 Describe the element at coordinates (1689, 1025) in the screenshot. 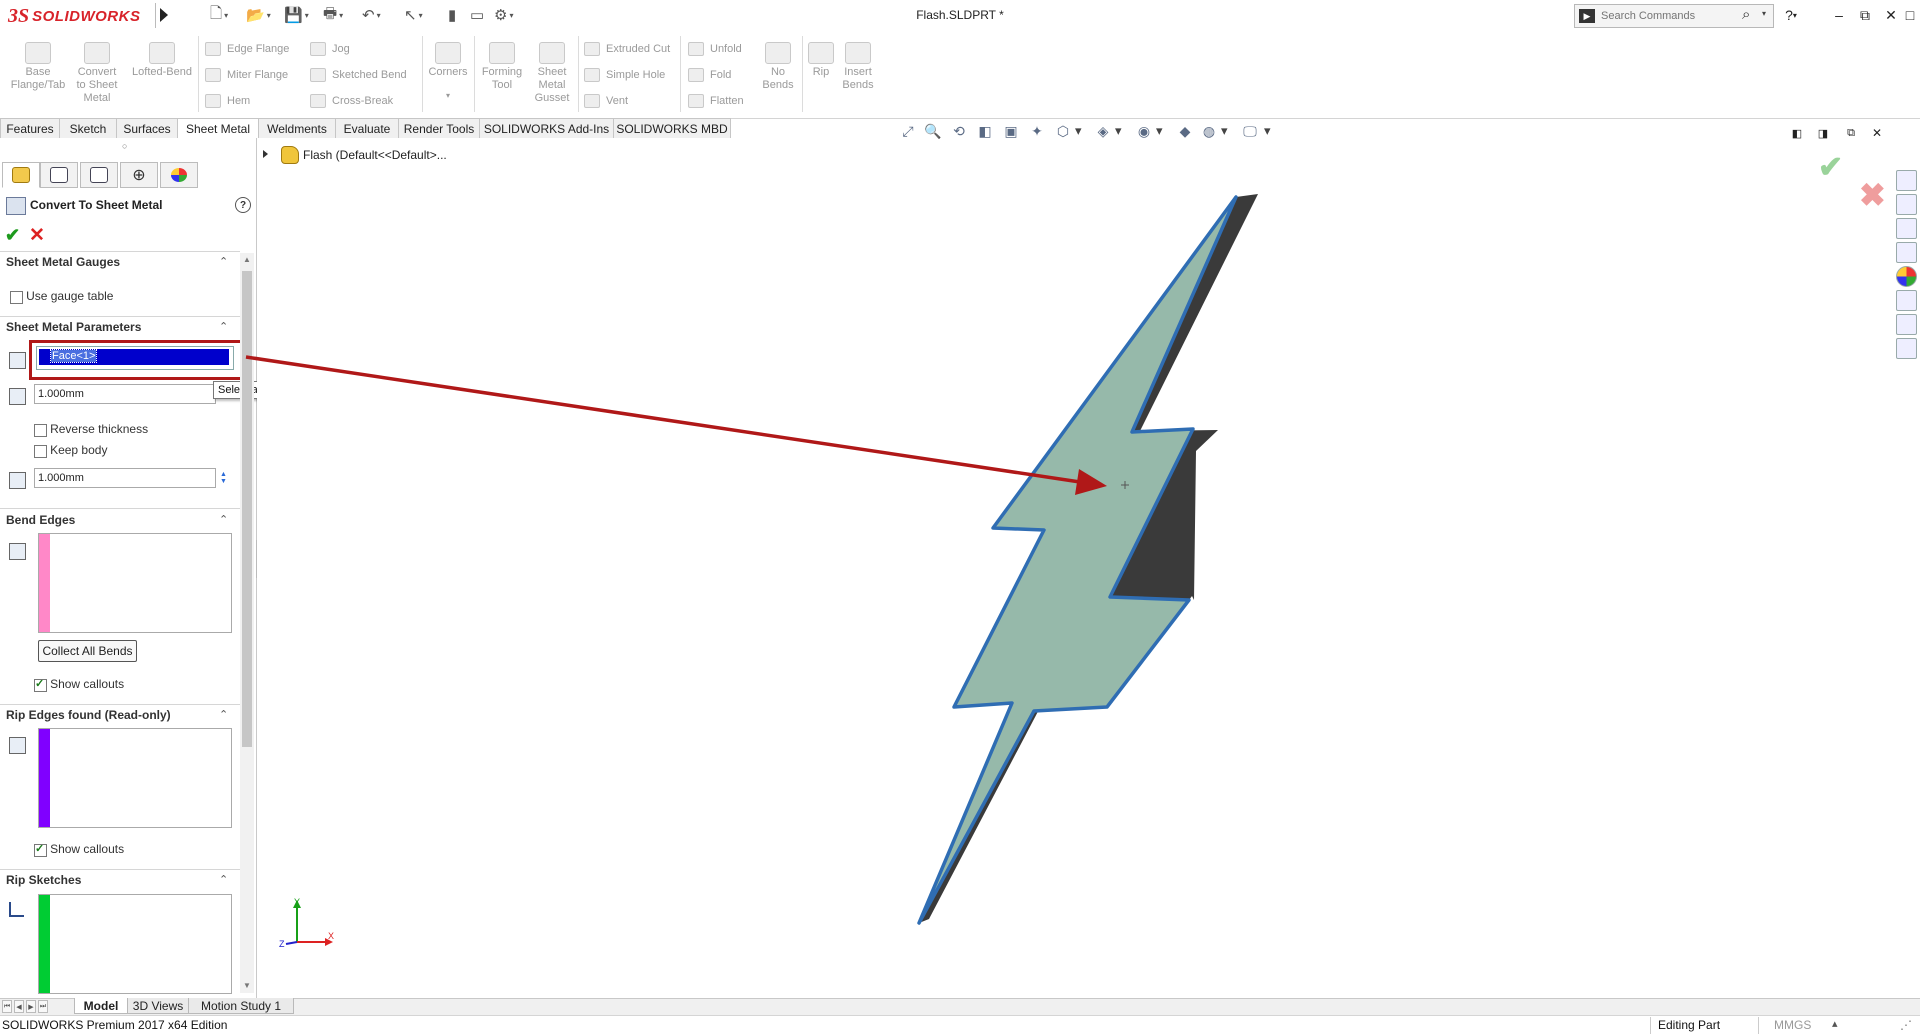

I see `status-editing-mode: Editing Part` at that location.